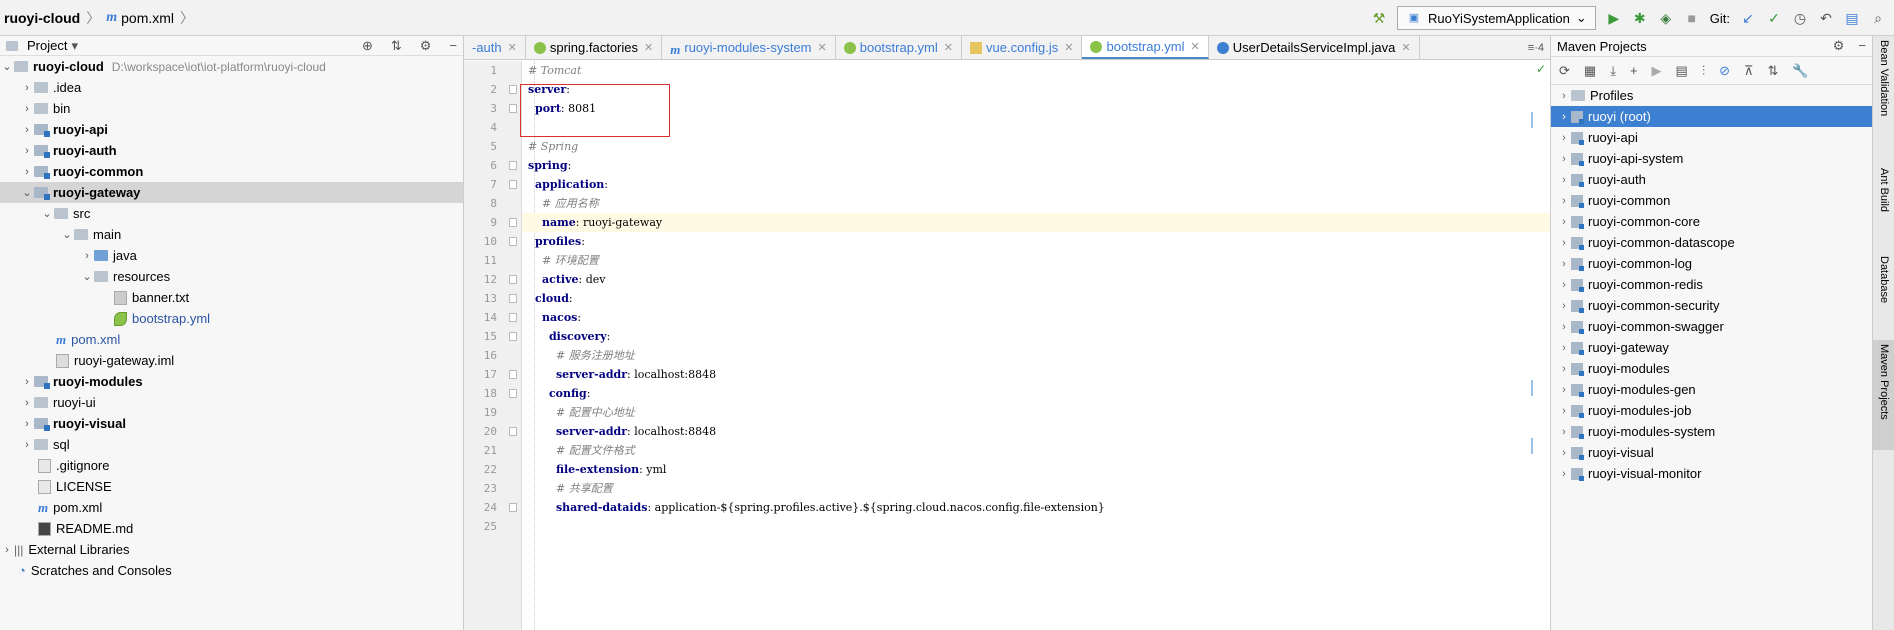 Image resolution: width=1894 pixels, height=630 pixels. What do you see at coordinates (1711, 200) in the screenshot?
I see `maven-item: › ruoyi-common` at bounding box center [1711, 200].